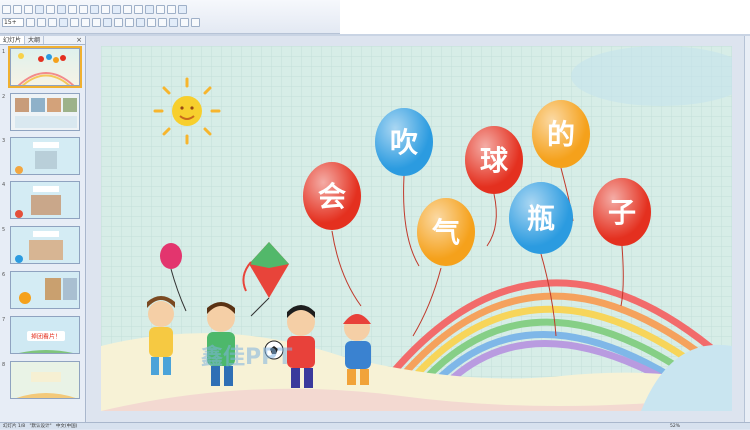  What do you see at coordinates (140, 22) in the screenshot?
I see `decrease-font-icon` at bounding box center [140, 22].